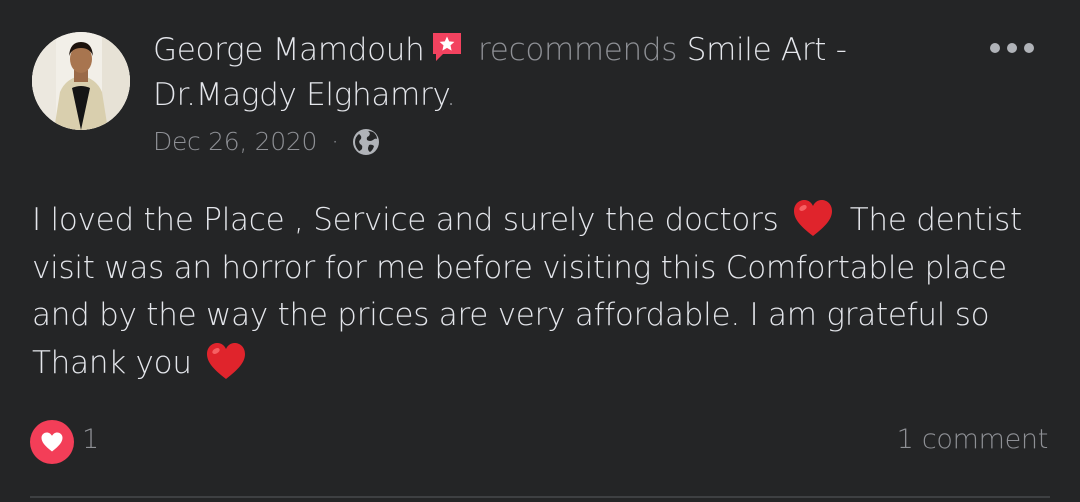 The height and width of the screenshot is (502, 1080). Describe the element at coordinates (81, 81) in the screenshot. I see `avatar` at that location.